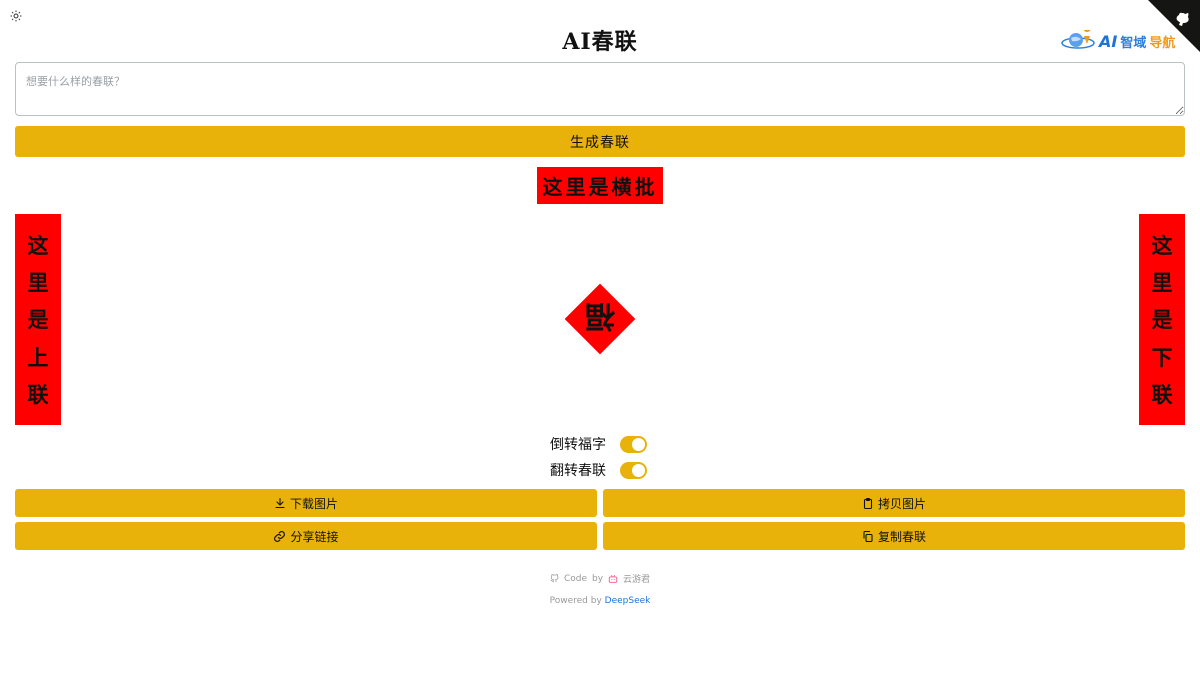 This screenshot has height=700, width=1200. I want to click on swap-couplet-switch, so click(633, 470).